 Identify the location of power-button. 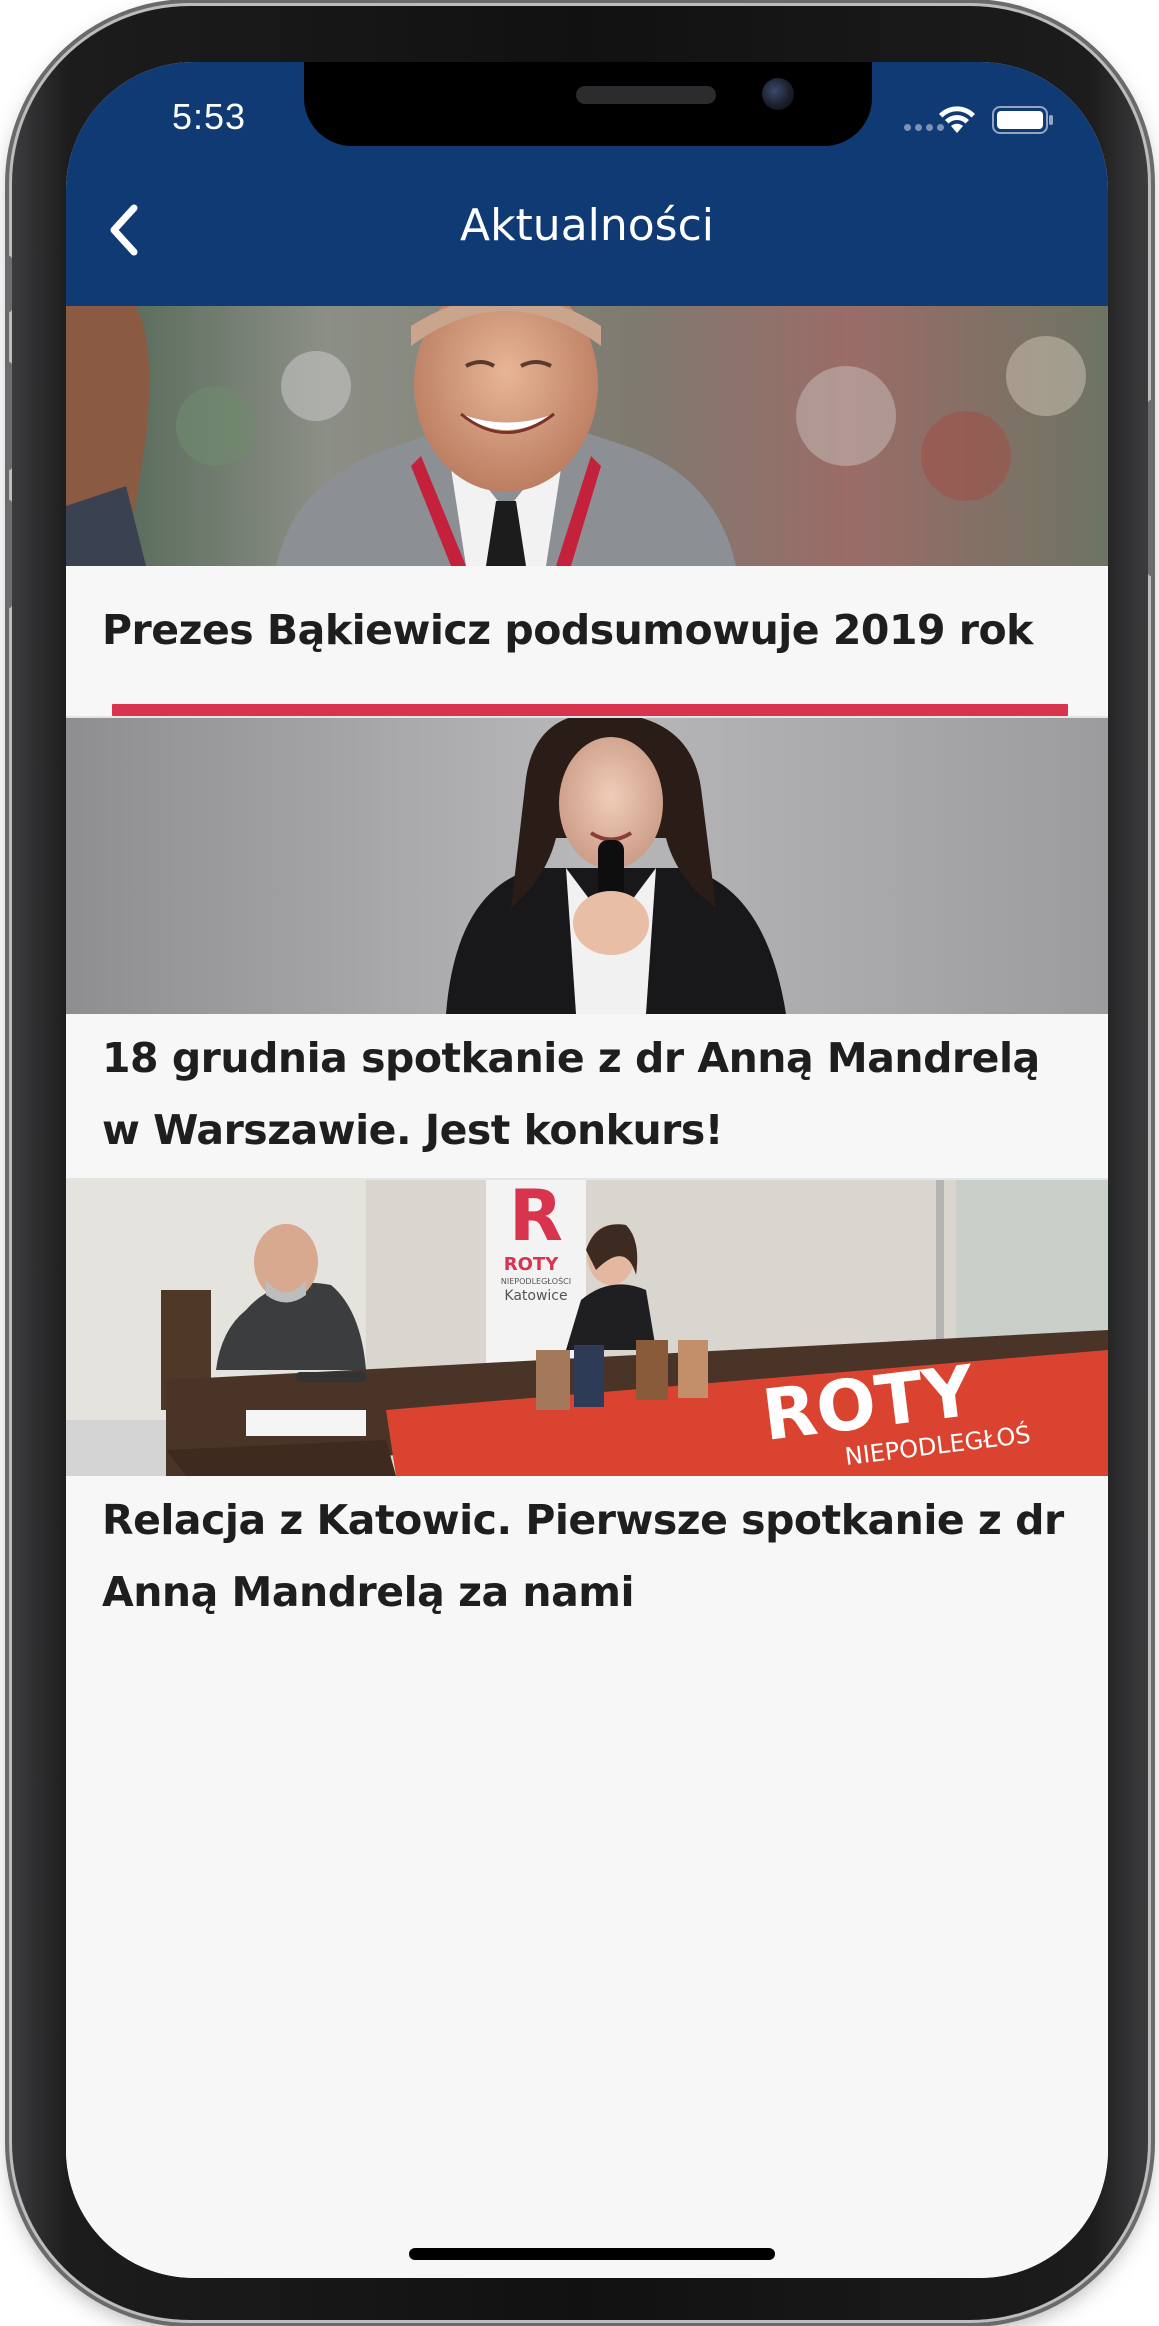
(1151, 488).